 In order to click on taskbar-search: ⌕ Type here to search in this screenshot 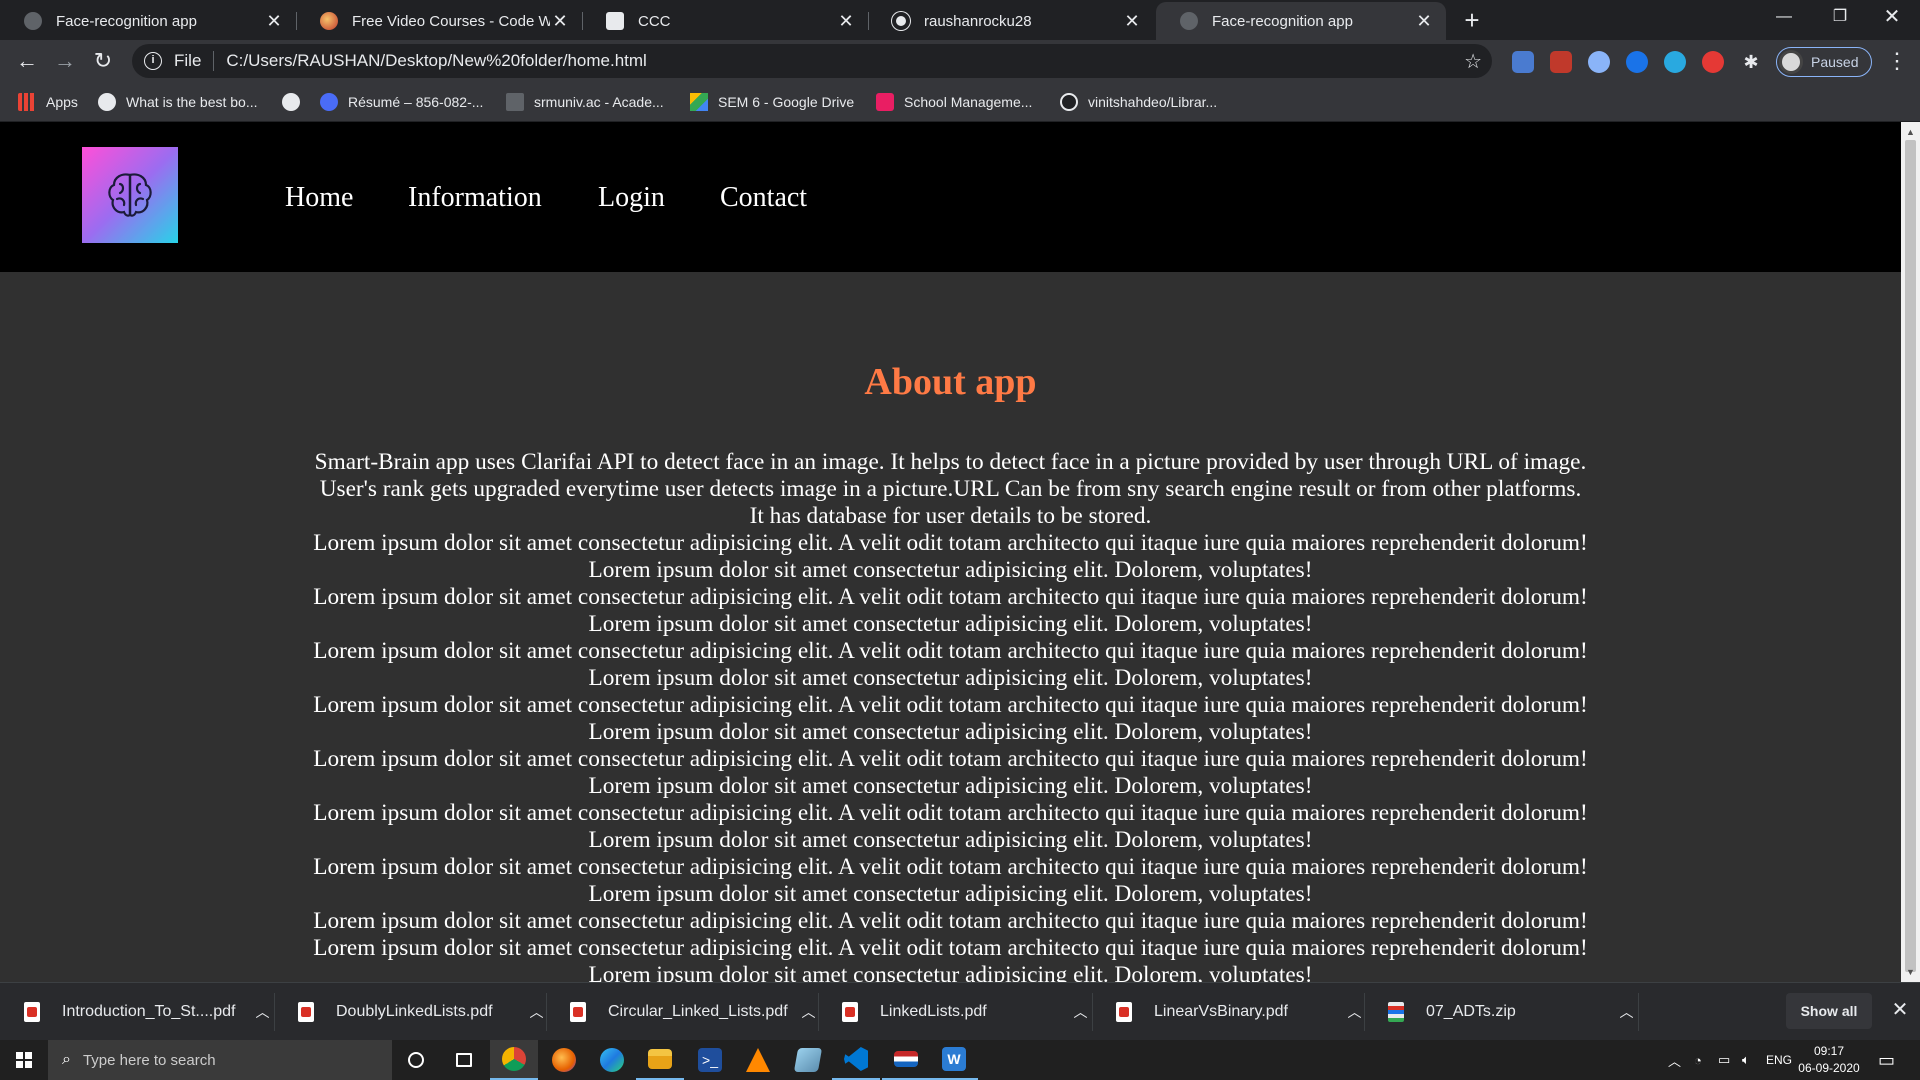, I will do `click(220, 1060)`.